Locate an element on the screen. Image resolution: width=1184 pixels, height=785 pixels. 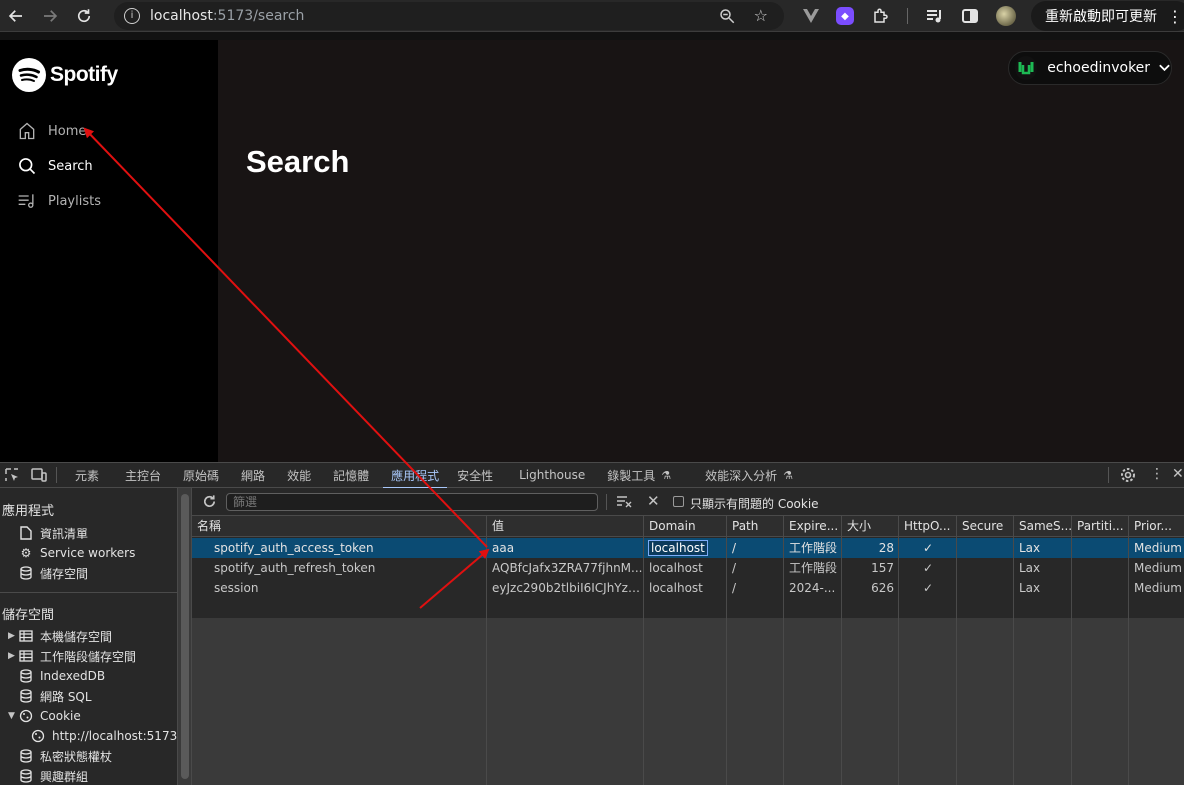
sidebar-item-search: Search is located at coordinates (54, 166).